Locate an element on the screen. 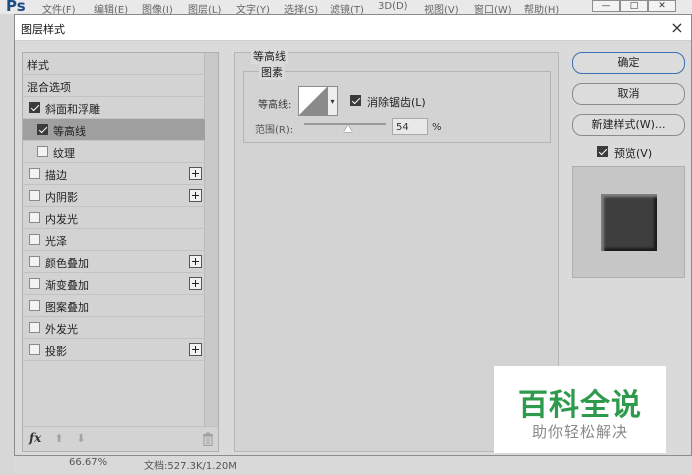 The image size is (692, 475). menu-filter: 滤镜(T) is located at coordinates (347, 7).